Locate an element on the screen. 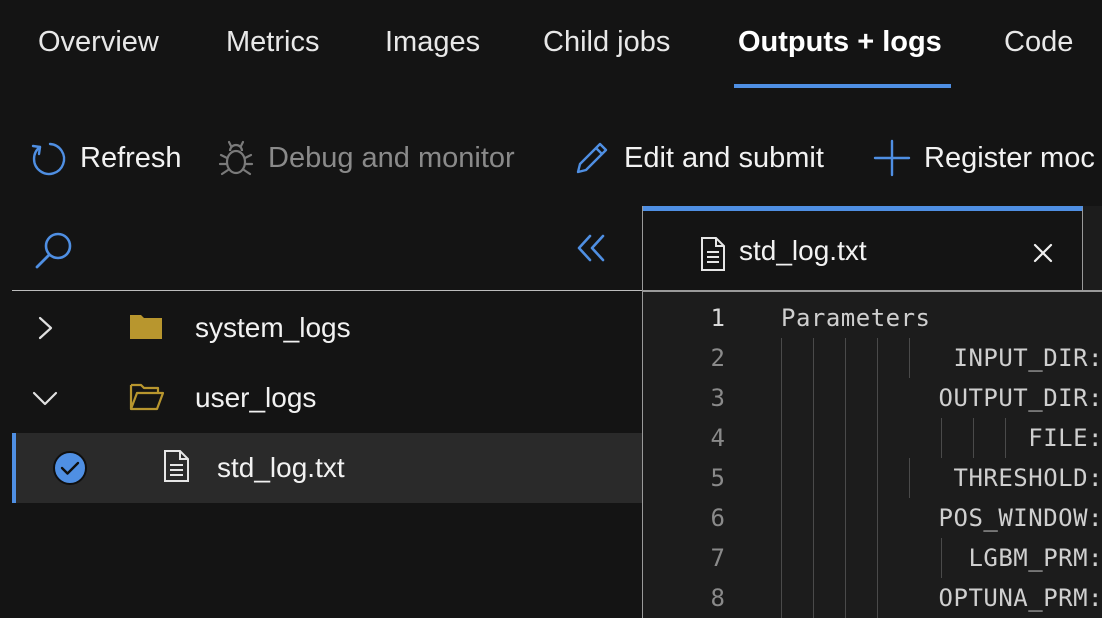 The image size is (1102, 618). tree-item-label: std_log.txt is located at coordinates (281, 467).